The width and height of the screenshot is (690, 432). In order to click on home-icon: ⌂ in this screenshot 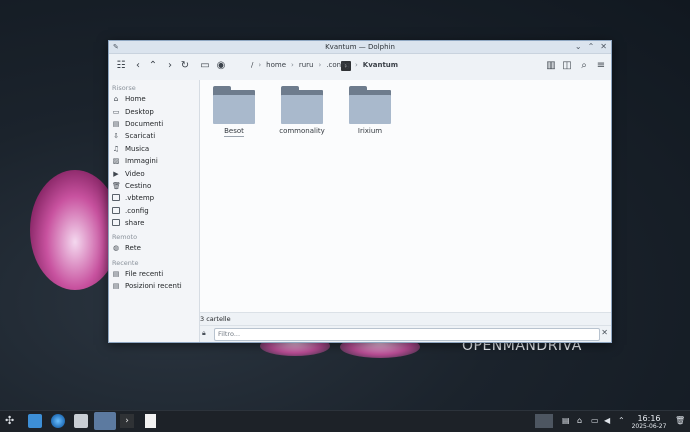, I will do `click(116, 99)`.